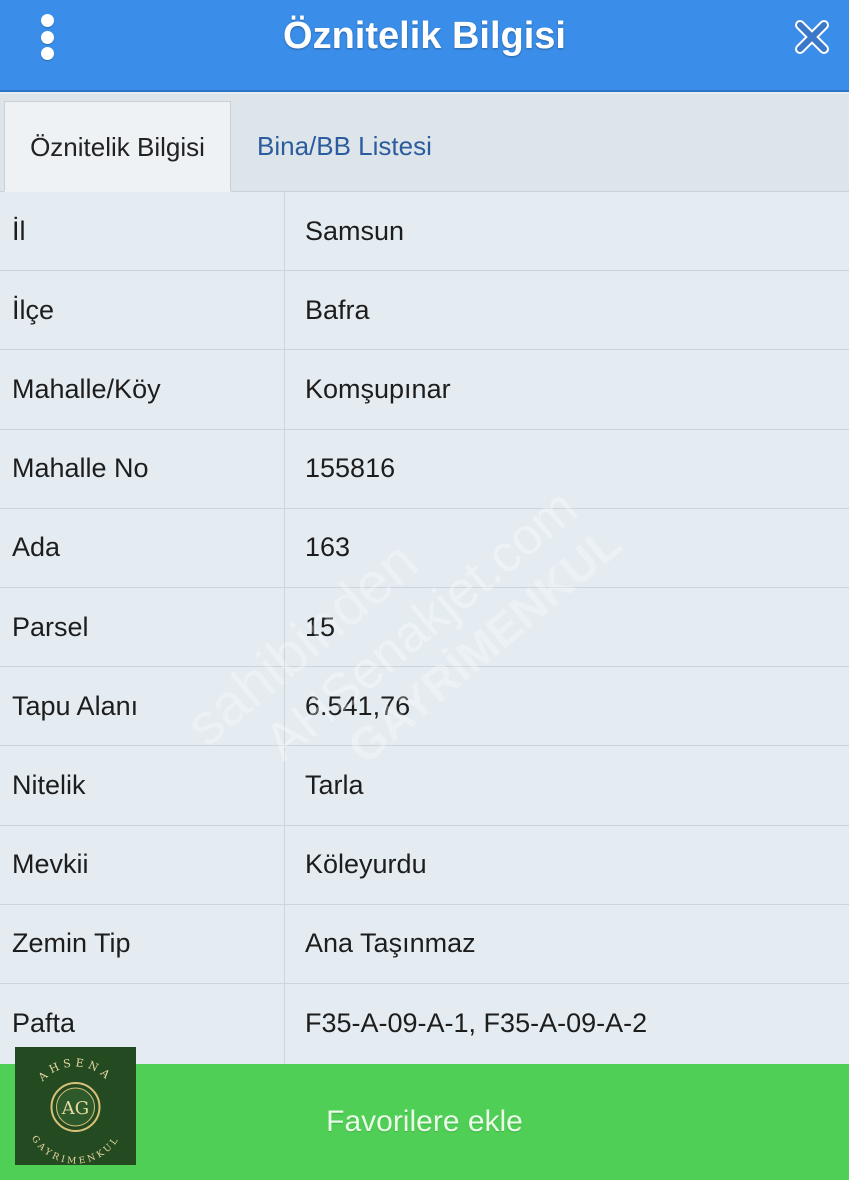 This screenshot has width=849, height=1180. What do you see at coordinates (378, 388) in the screenshot?
I see `row-value: Komşupınar` at bounding box center [378, 388].